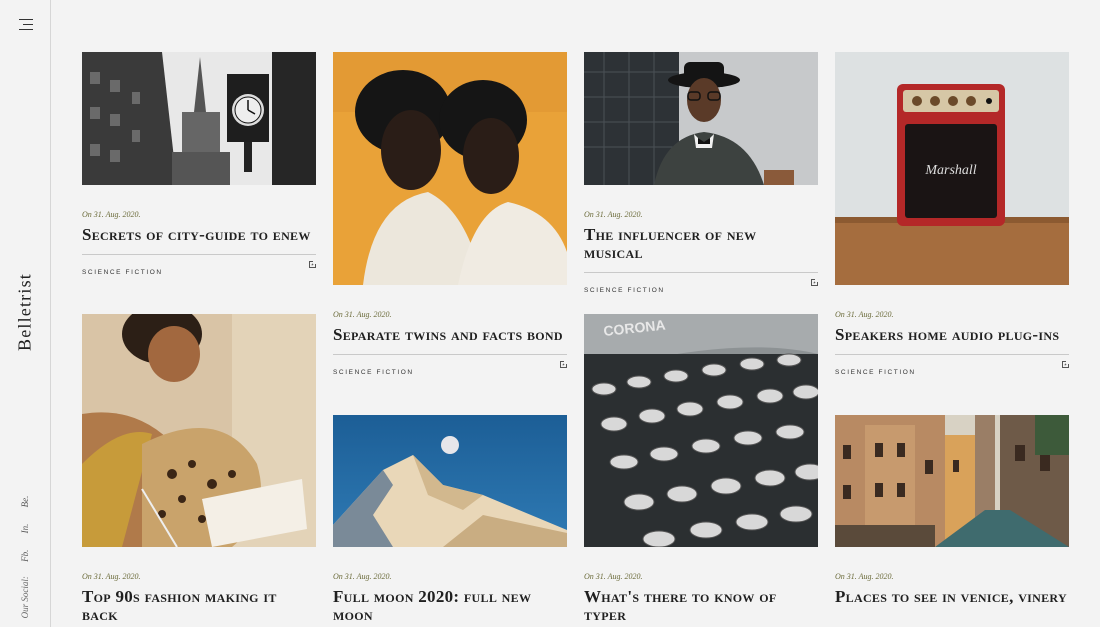 This screenshot has height=627, width=1100. I want to click on sidebar: Belletrist Our Social: Fb. In. Be., so click(25, 313).